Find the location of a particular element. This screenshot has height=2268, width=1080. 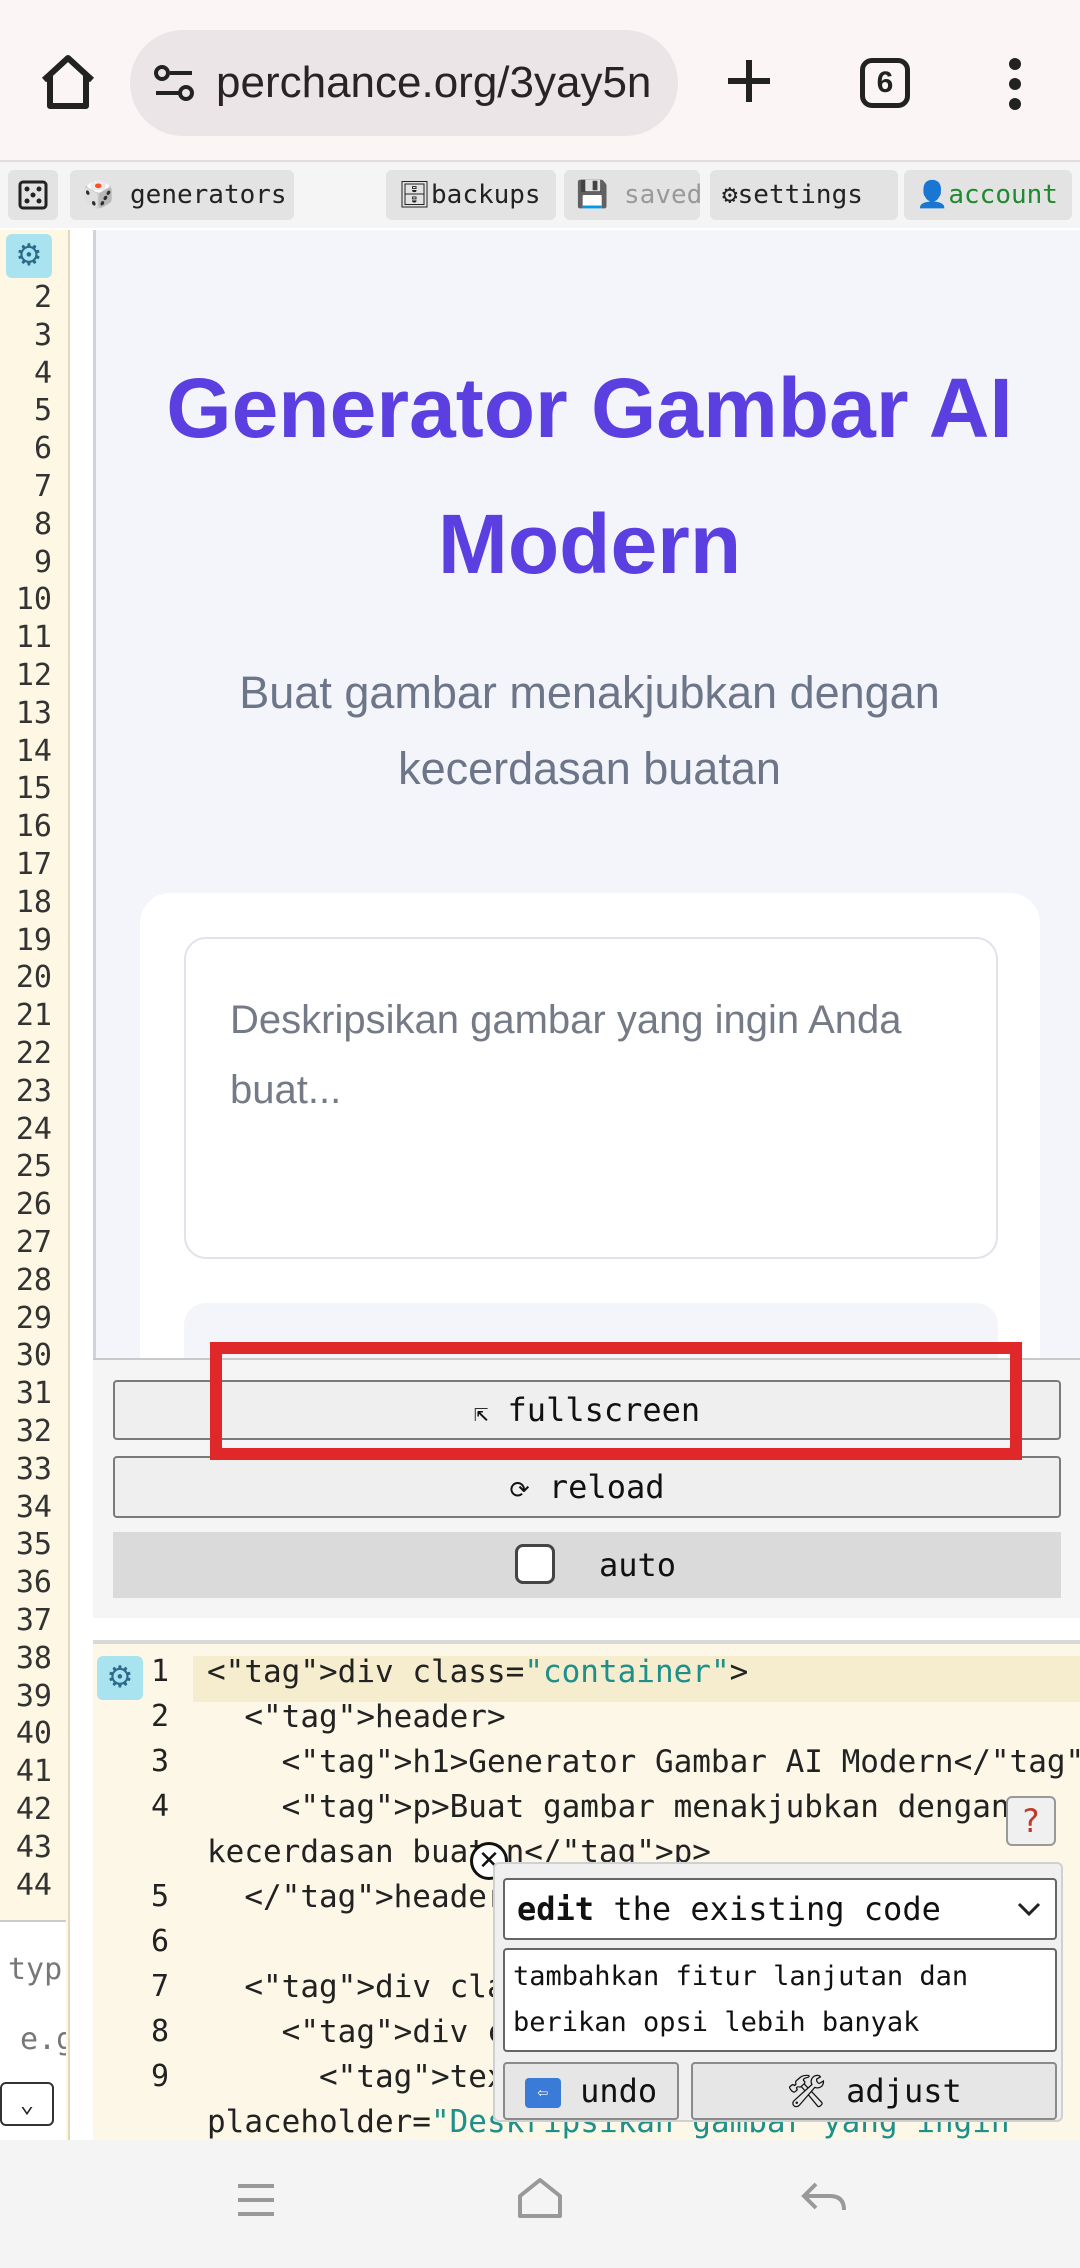

gutter-line-number: 6 is located at coordinates (42, 449).